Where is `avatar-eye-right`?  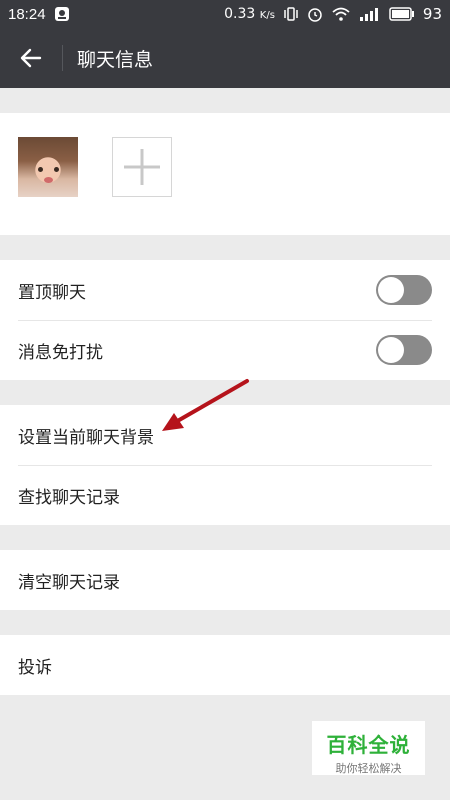 avatar-eye-right is located at coordinates (56, 169).